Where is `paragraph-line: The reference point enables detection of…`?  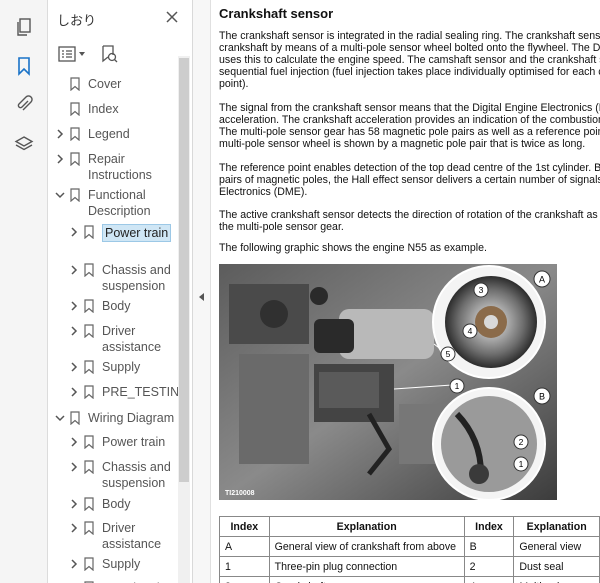
paragraph-line: The reference point enables detection of… is located at coordinates (409, 168).